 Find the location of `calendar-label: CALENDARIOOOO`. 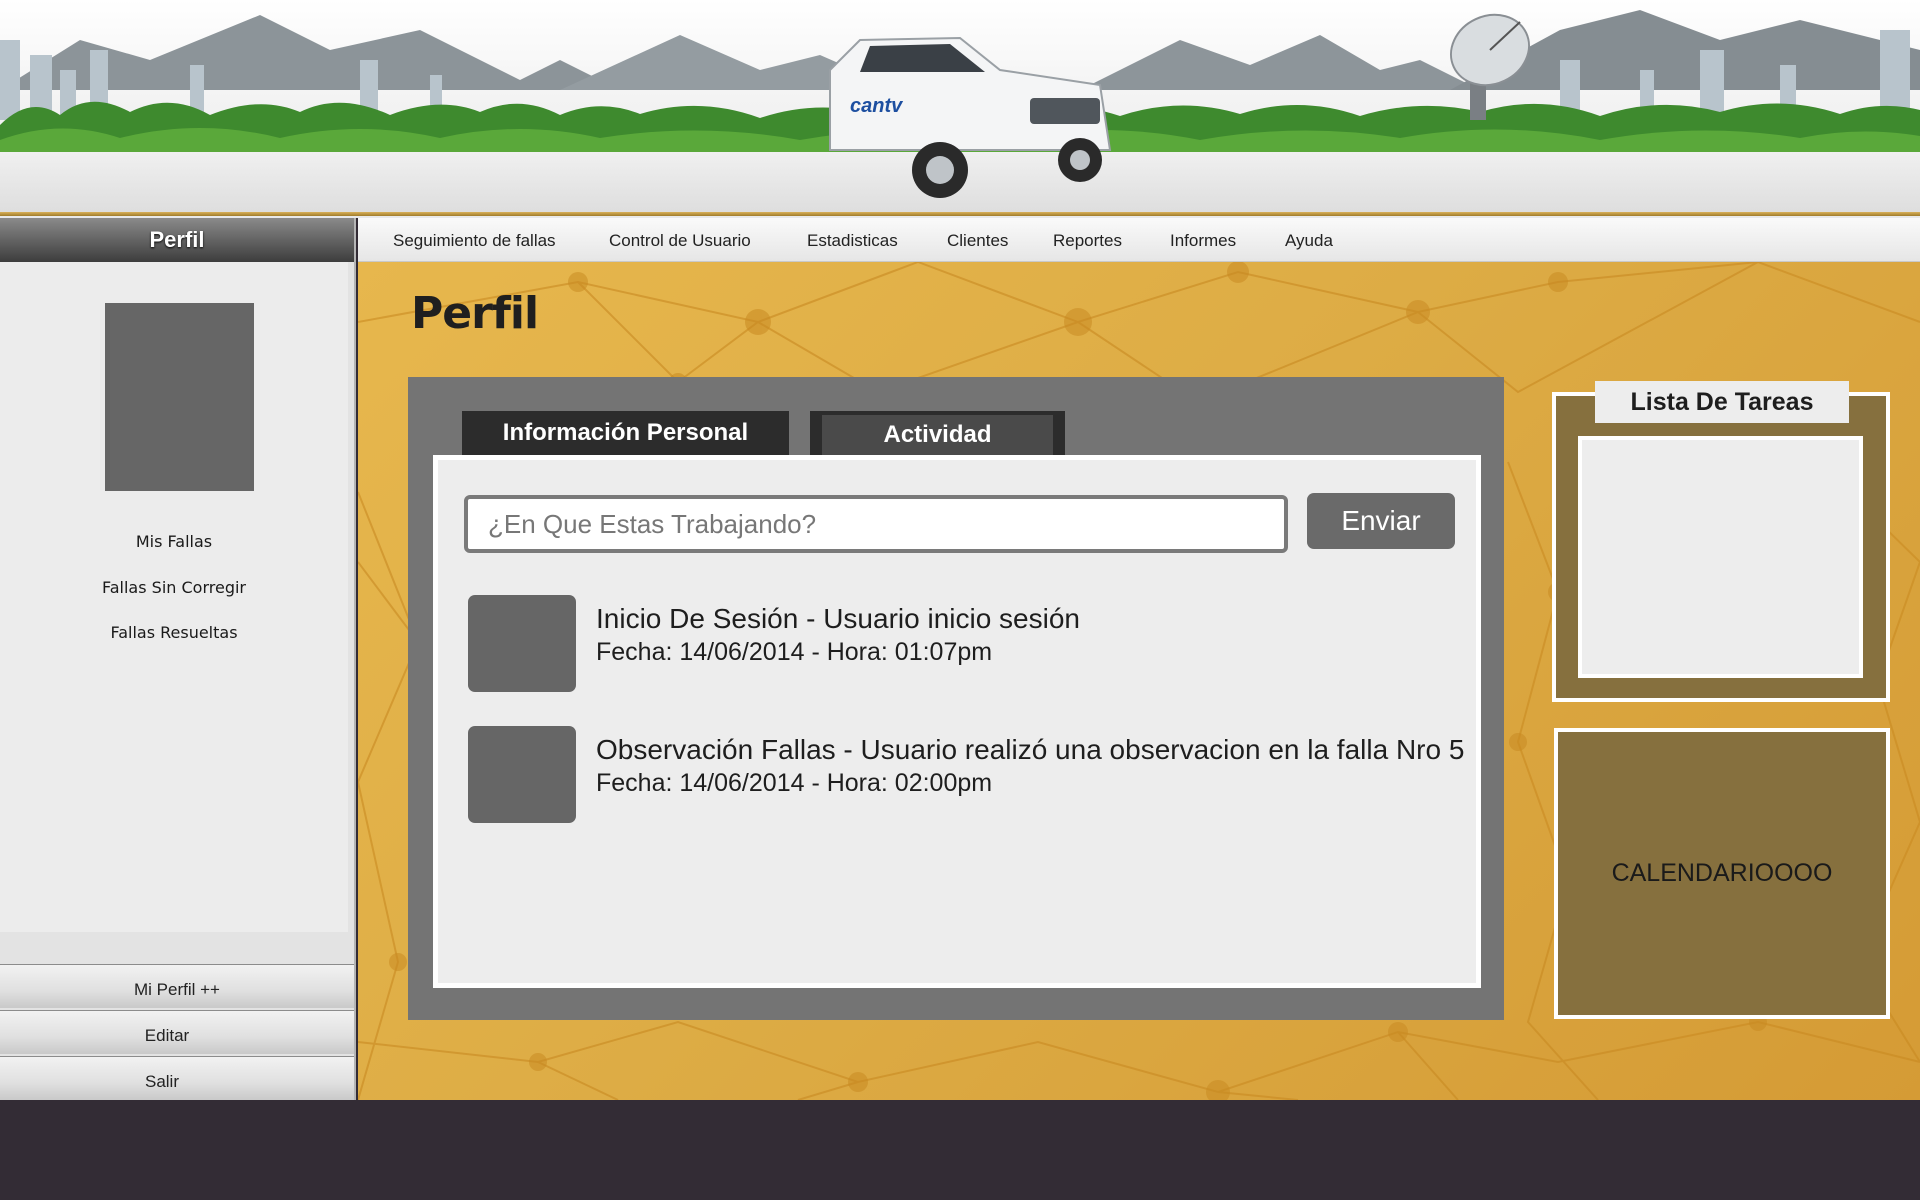

calendar-label: CALENDARIOOOO is located at coordinates (1722, 873).